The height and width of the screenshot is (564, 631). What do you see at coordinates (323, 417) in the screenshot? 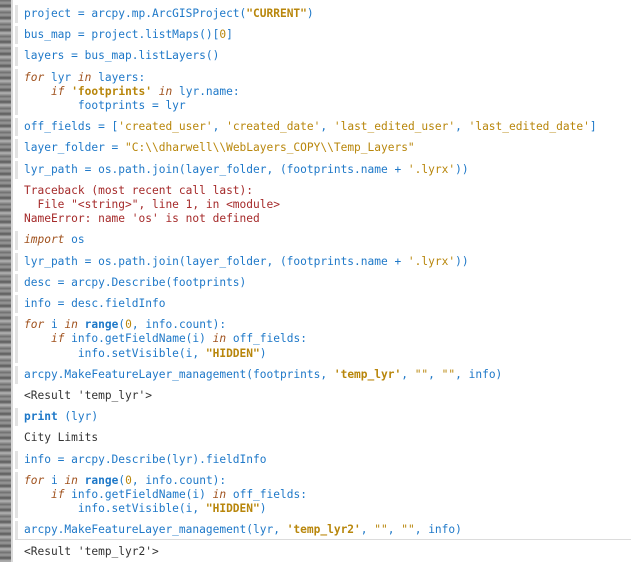
I see `console-input-cell: print (lyr)` at bounding box center [323, 417].